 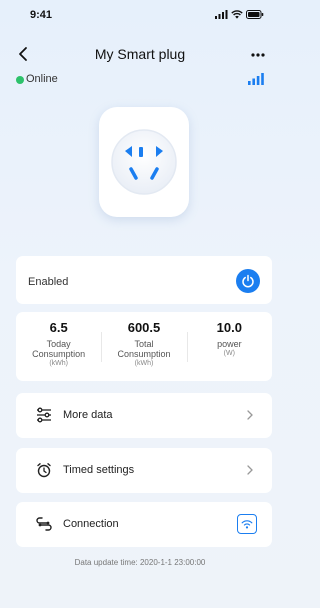 What do you see at coordinates (42, 79) in the screenshot?
I see `online-status-text: Online` at bounding box center [42, 79].